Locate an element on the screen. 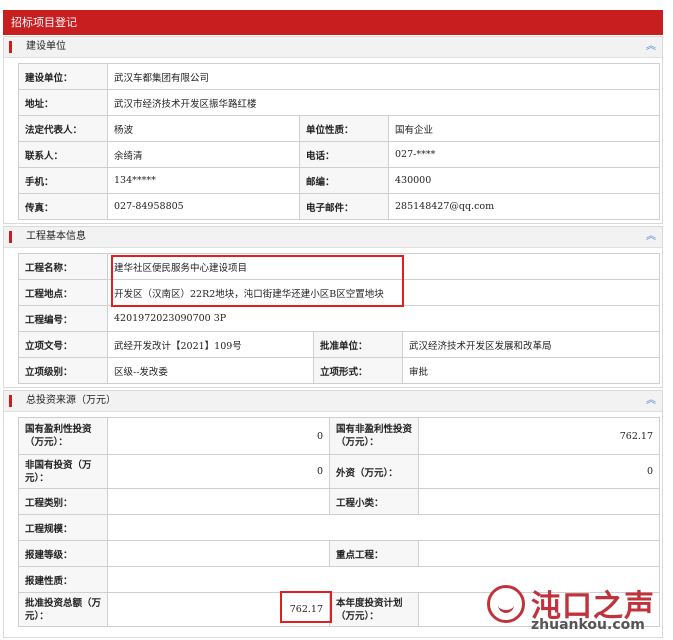 The height and width of the screenshot is (640, 673). project-section-header: 工程基本信息 ︽ is located at coordinates (333, 237).